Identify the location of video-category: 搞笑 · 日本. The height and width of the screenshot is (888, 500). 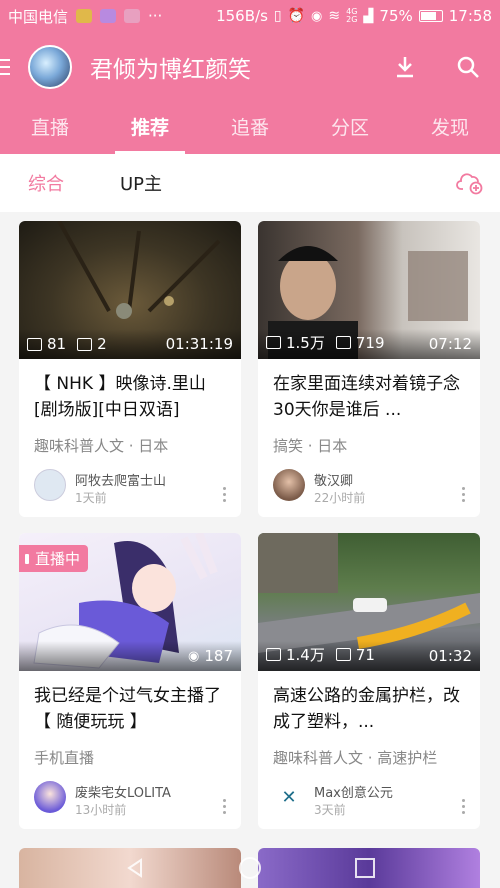
(310, 445).